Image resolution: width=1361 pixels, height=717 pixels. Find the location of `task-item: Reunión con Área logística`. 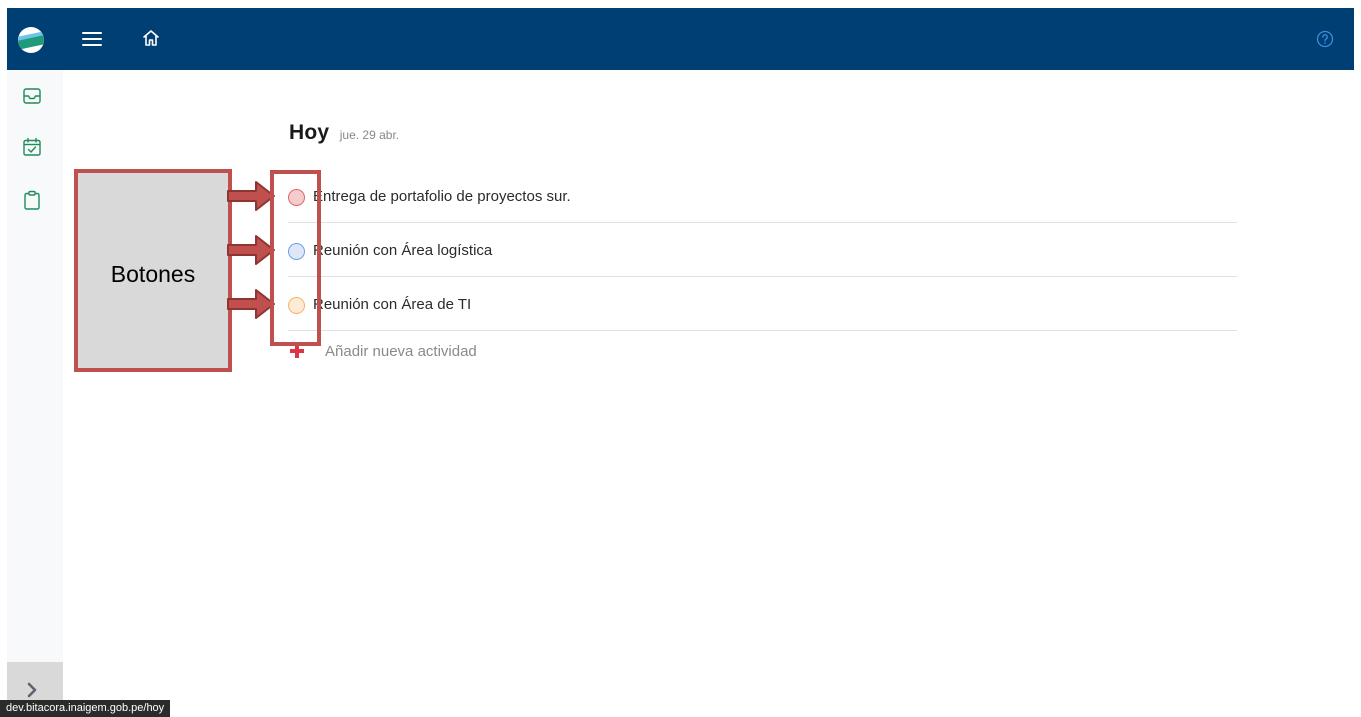

task-item: Reunión con Área logística is located at coordinates (762, 250).